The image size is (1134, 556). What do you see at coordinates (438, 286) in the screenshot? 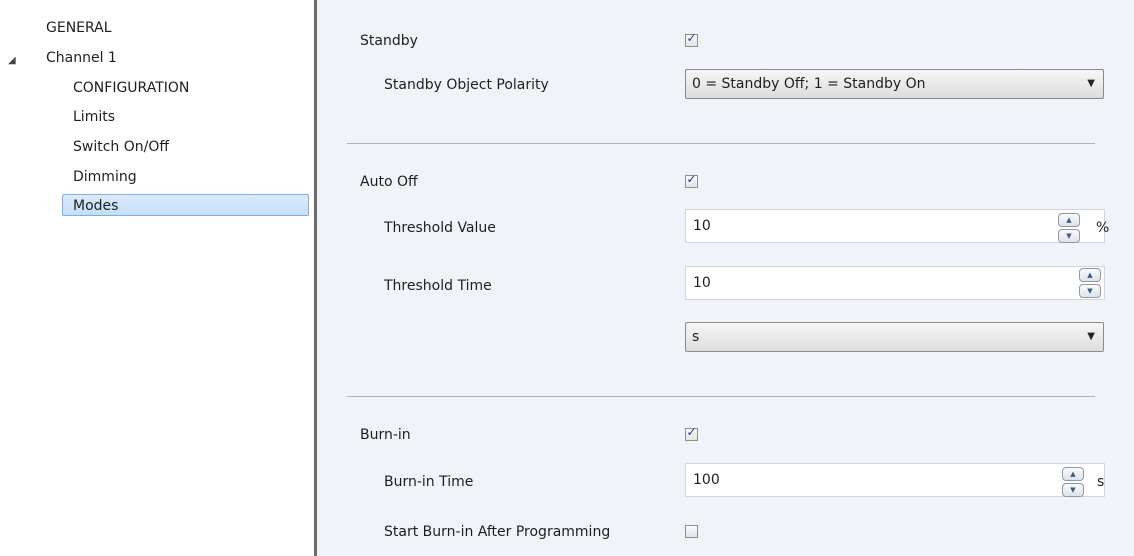
I see `threshold-time-label: Threshold Time` at bounding box center [438, 286].